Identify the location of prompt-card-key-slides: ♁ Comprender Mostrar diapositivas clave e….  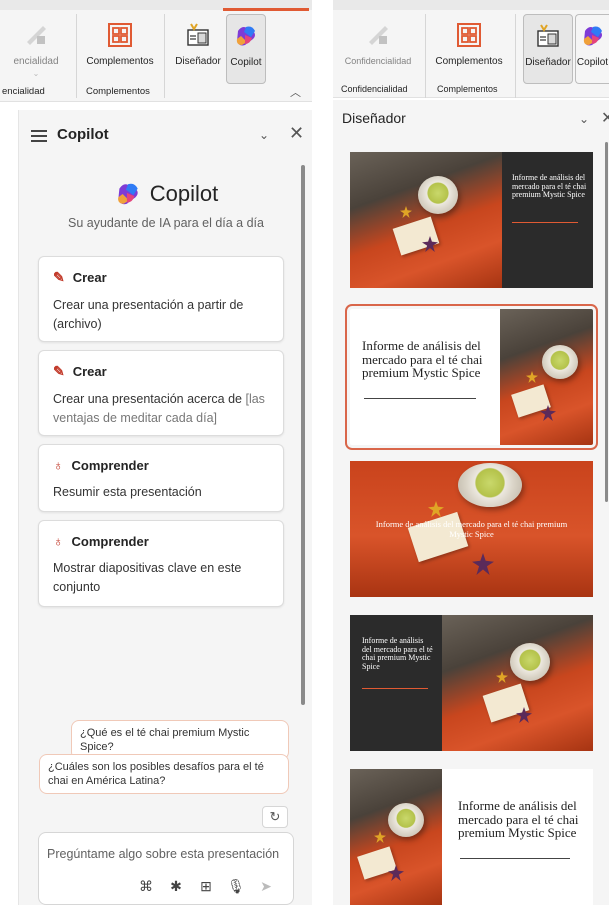
(161, 563).